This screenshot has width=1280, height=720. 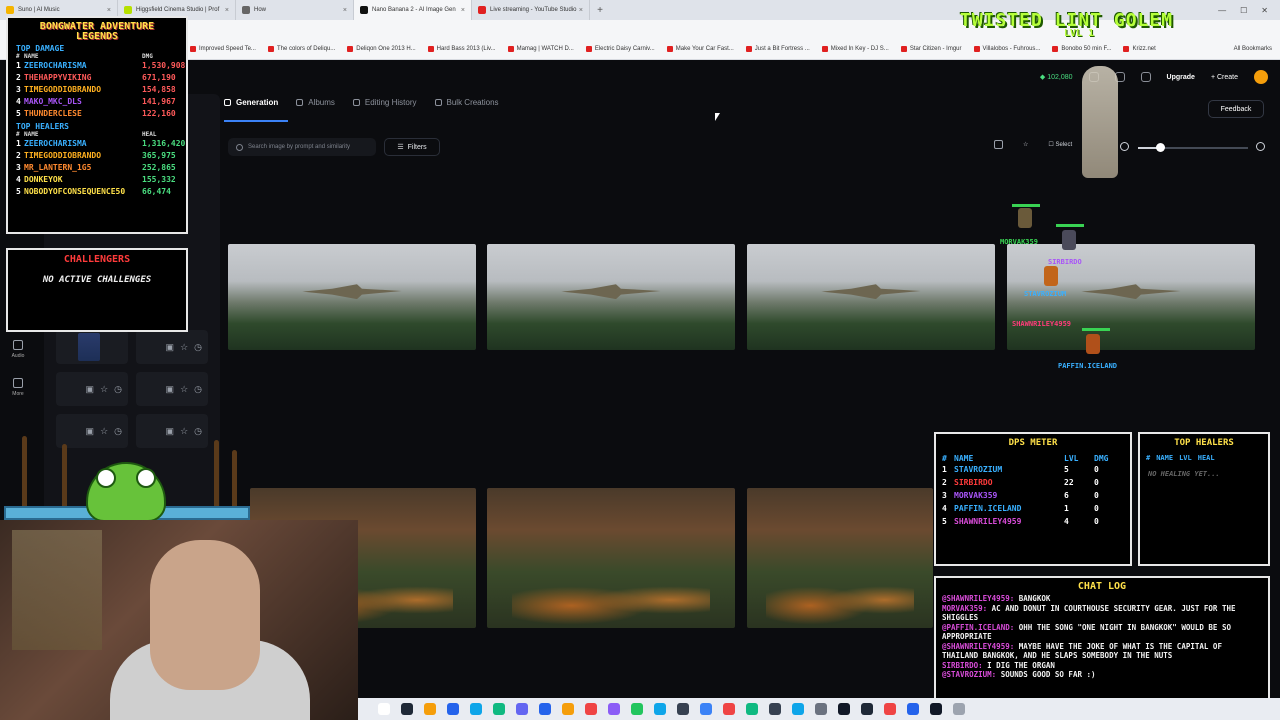 What do you see at coordinates (1243, 10) in the screenshot?
I see `maximize-icon: ☐` at bounding box center [1243, 10].